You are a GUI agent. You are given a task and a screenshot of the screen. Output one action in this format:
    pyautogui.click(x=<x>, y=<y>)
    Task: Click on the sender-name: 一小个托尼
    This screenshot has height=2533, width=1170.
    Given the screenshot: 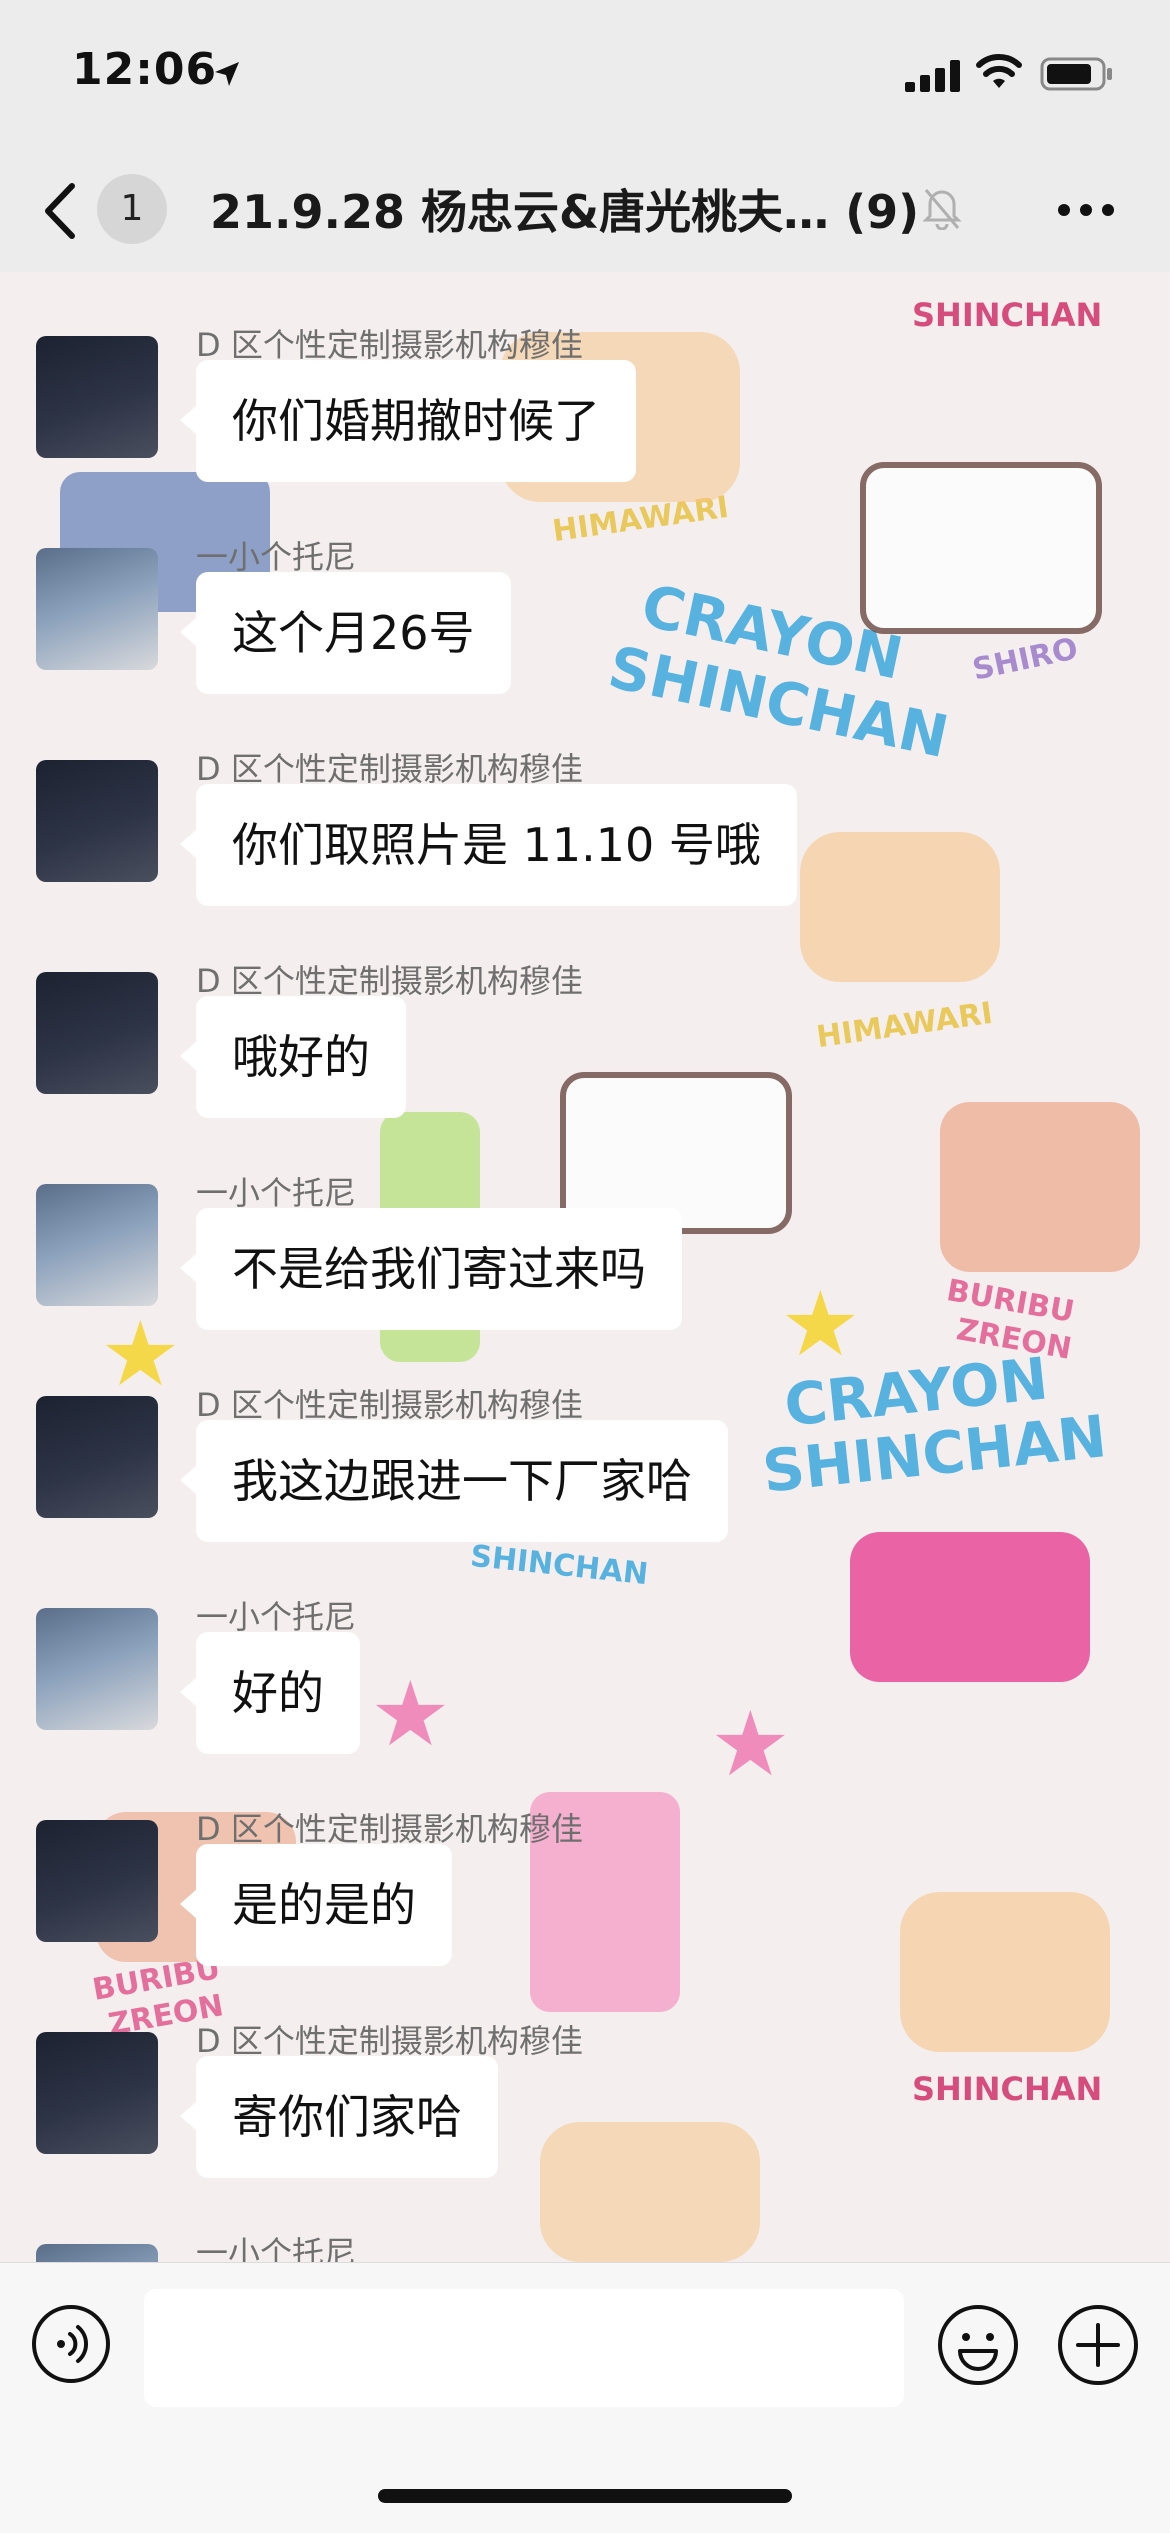 What is the action you would take?
    pyautogui.click(x=276, y=2248)
    